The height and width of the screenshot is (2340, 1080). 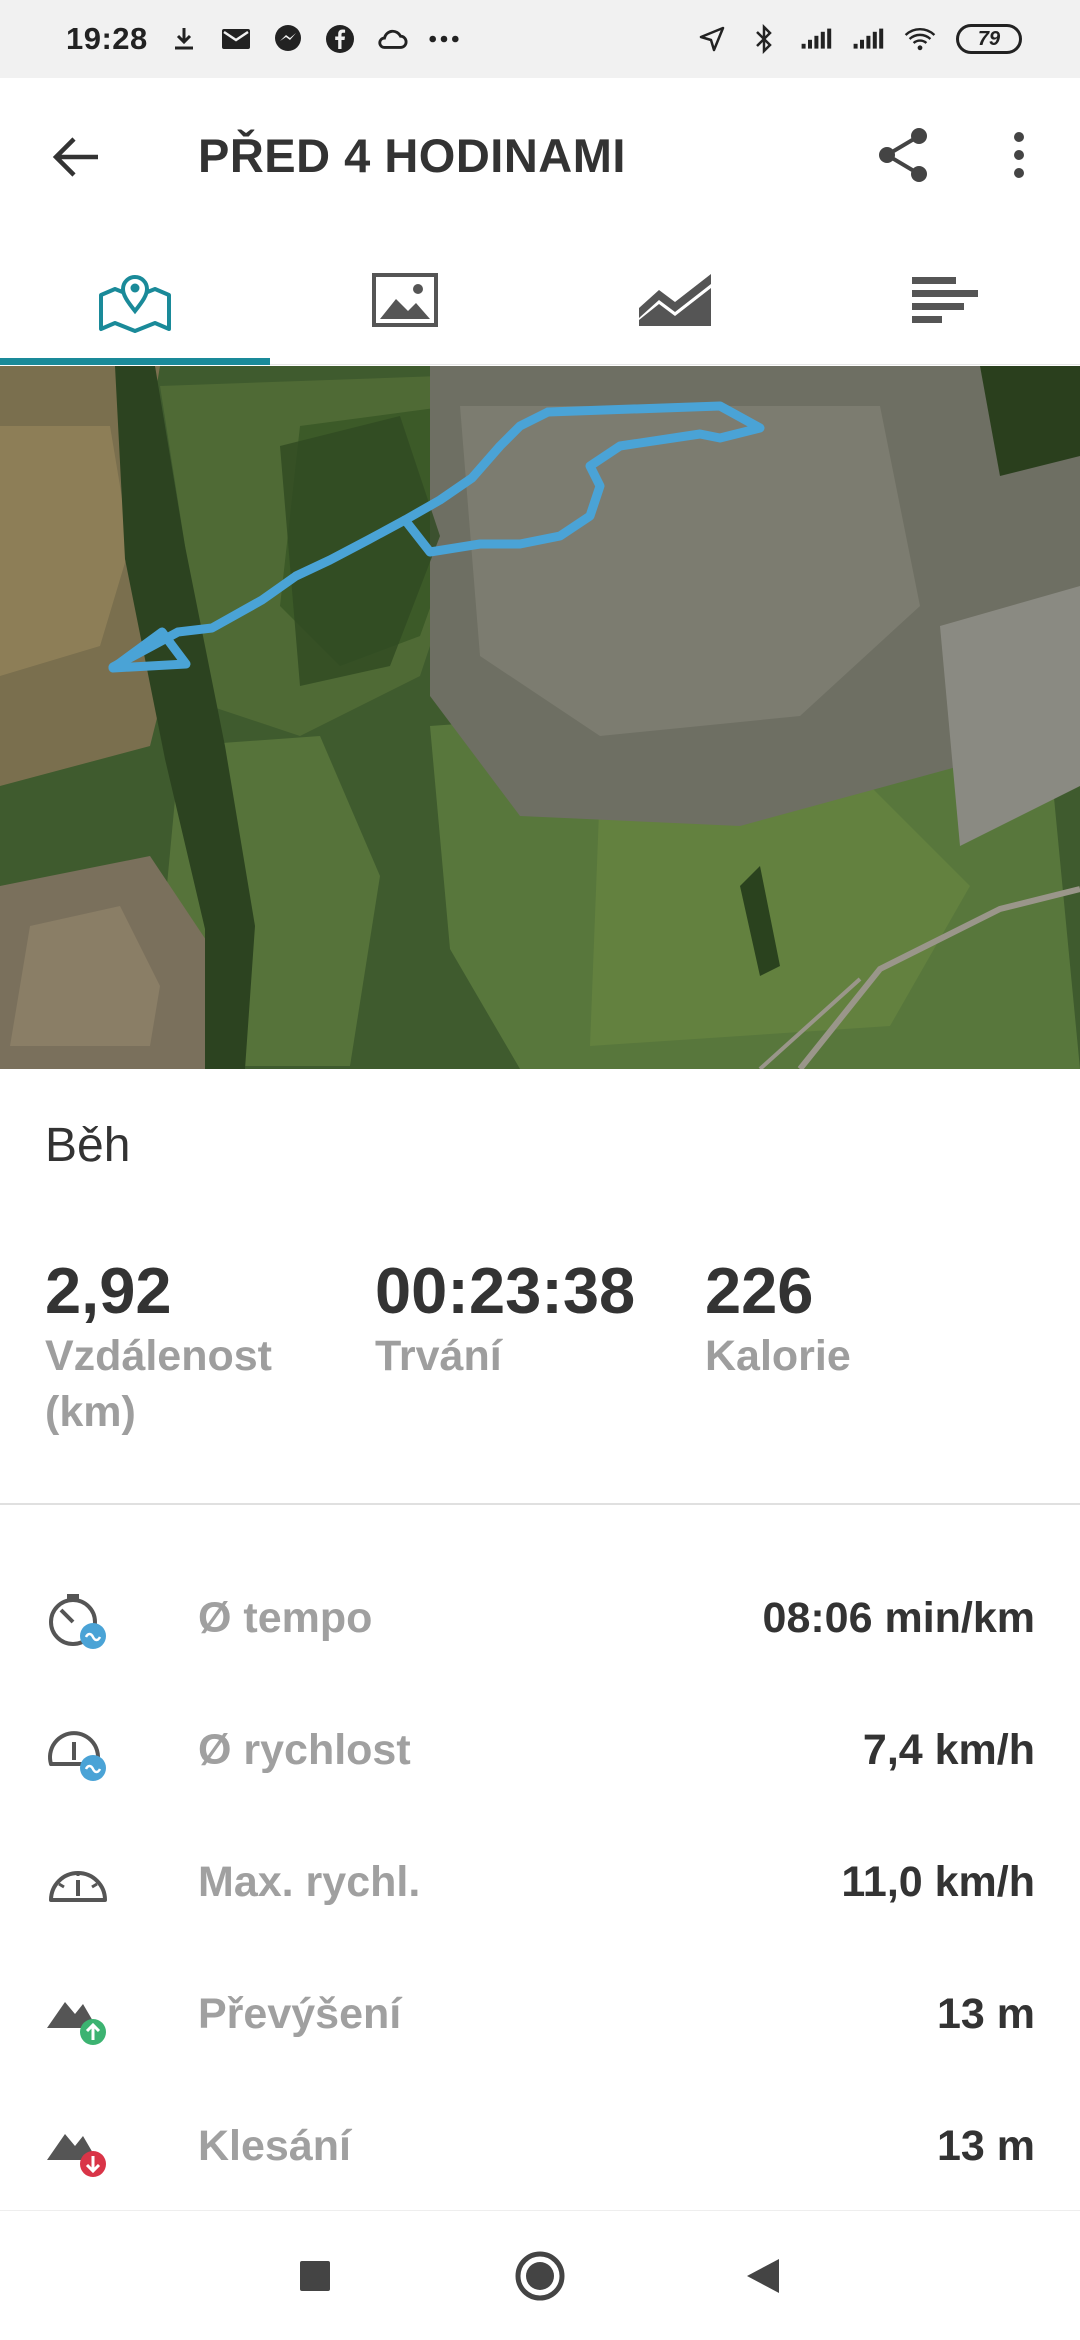 I want to click on stat-label: Vzdálenost (km), so click(x=158, y=1384).